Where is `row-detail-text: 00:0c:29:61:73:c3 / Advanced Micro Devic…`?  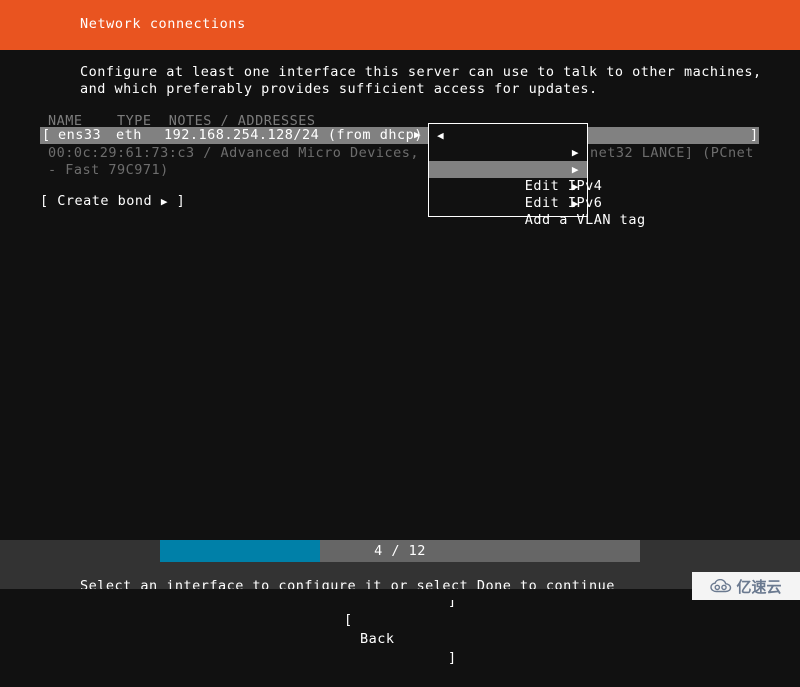
row-detail-text: 00:0c:29:61:73:c3 / Advanced Micro Devic… is located at coordinates (246, 162).